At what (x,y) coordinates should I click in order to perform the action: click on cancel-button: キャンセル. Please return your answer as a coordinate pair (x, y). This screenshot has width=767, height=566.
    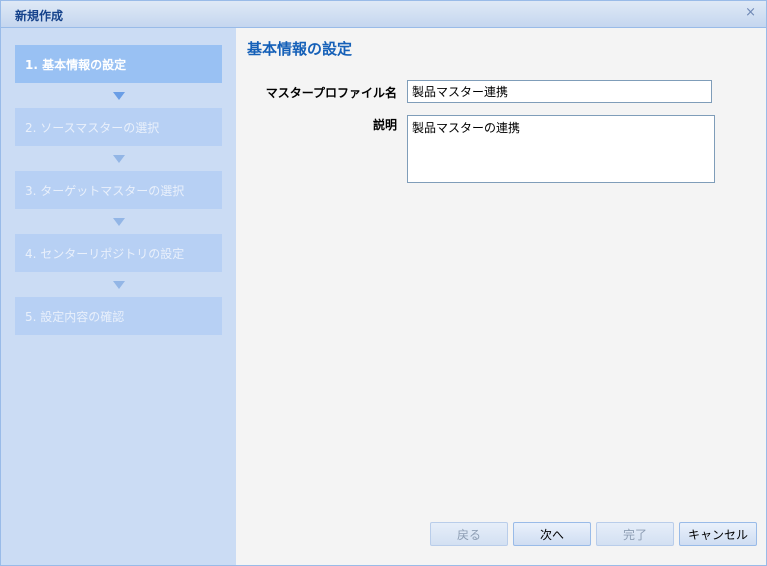
    Looking at the image, I should click on (718, 534).